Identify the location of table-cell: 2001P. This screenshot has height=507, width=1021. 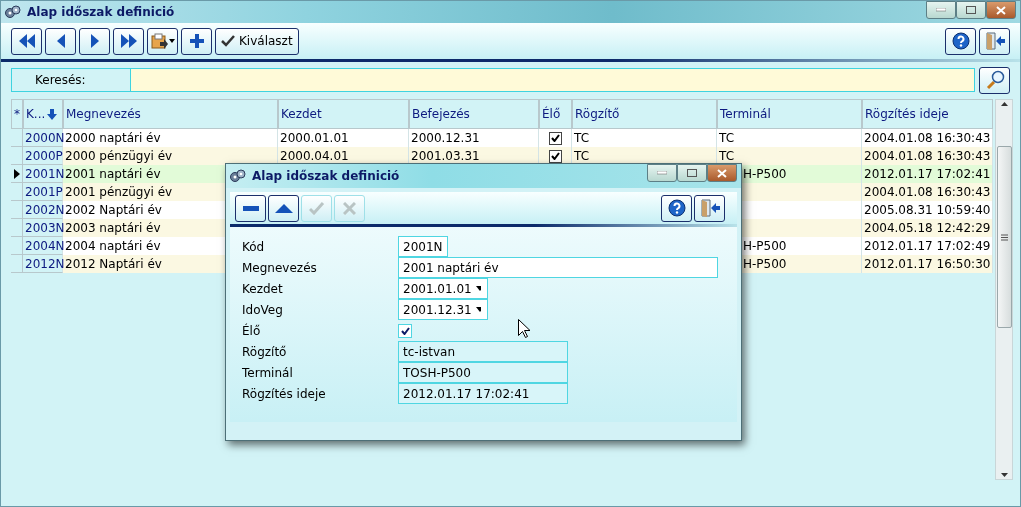
(43, 192).